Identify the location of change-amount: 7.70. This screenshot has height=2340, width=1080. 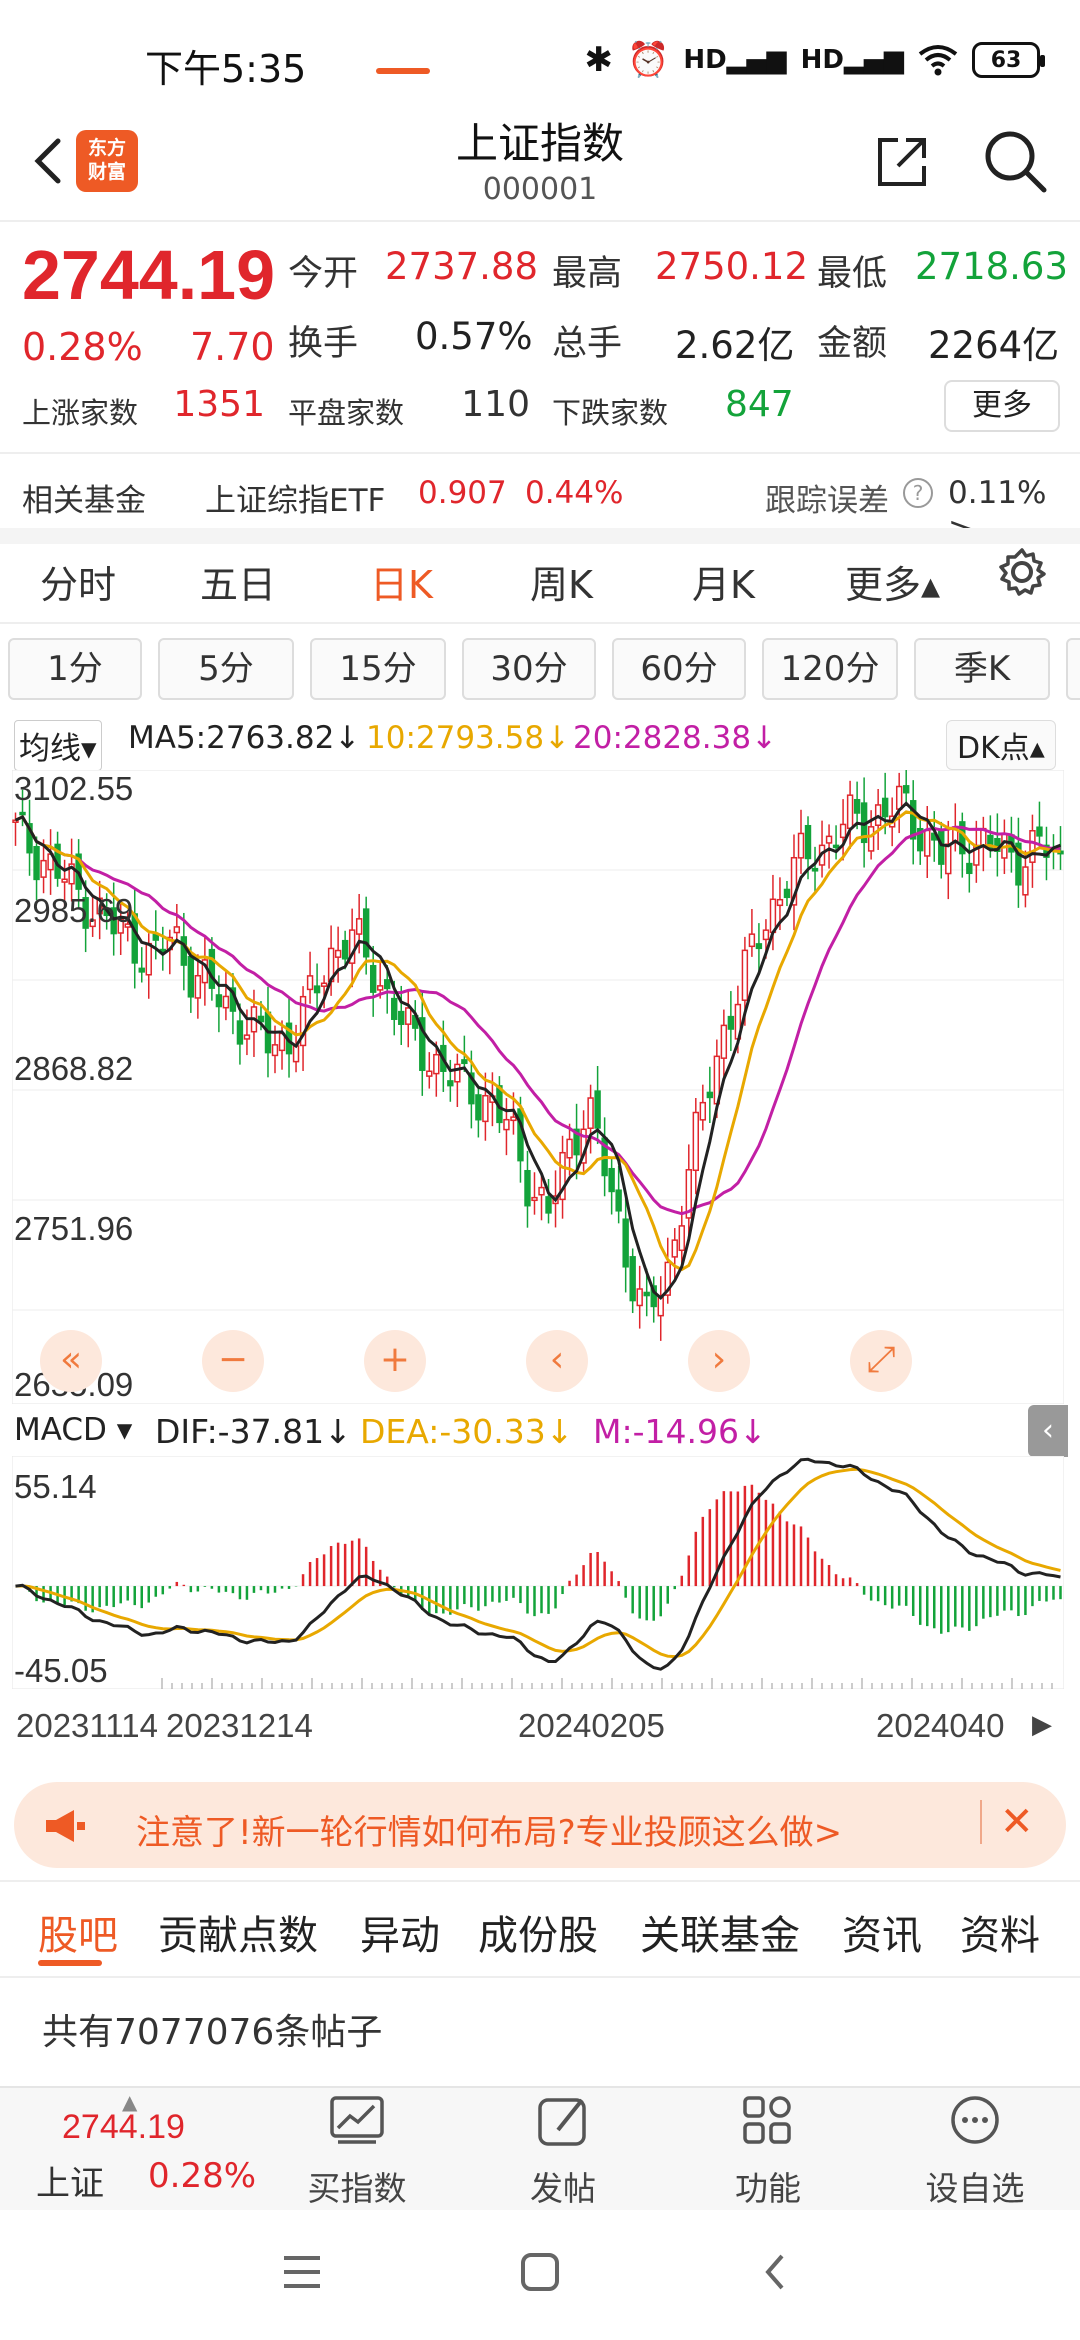
(232, 347).